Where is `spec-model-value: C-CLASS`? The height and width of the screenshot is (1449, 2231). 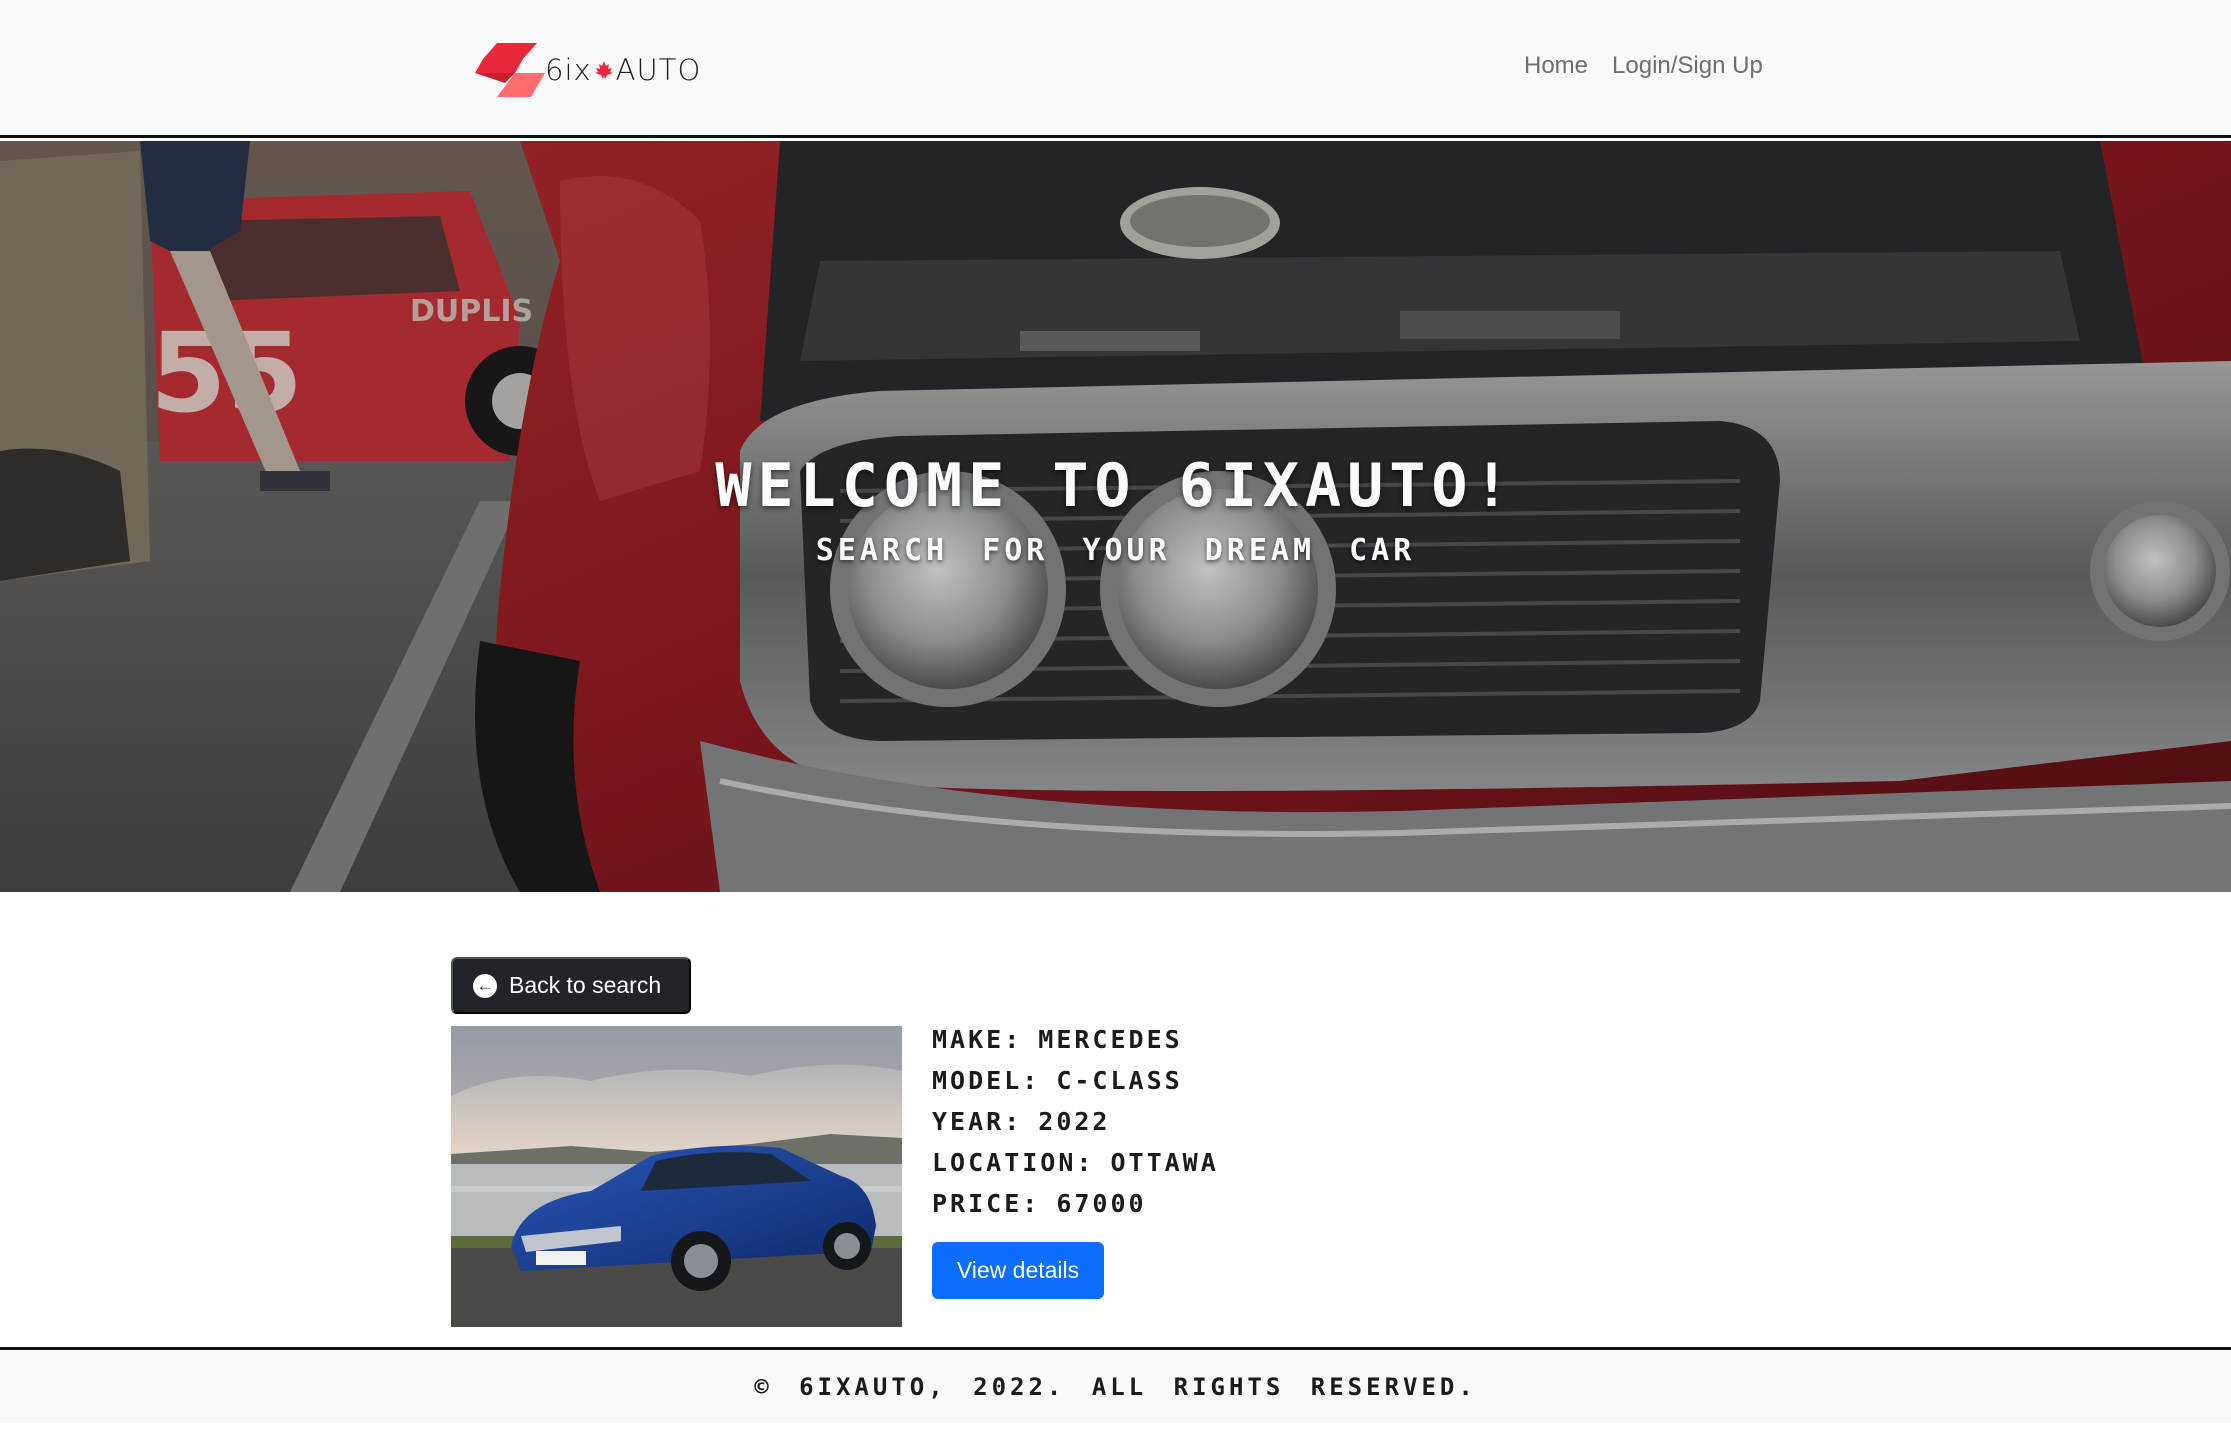
spec-model-value: C-CLASS is located at coordinates (1119, 1080).